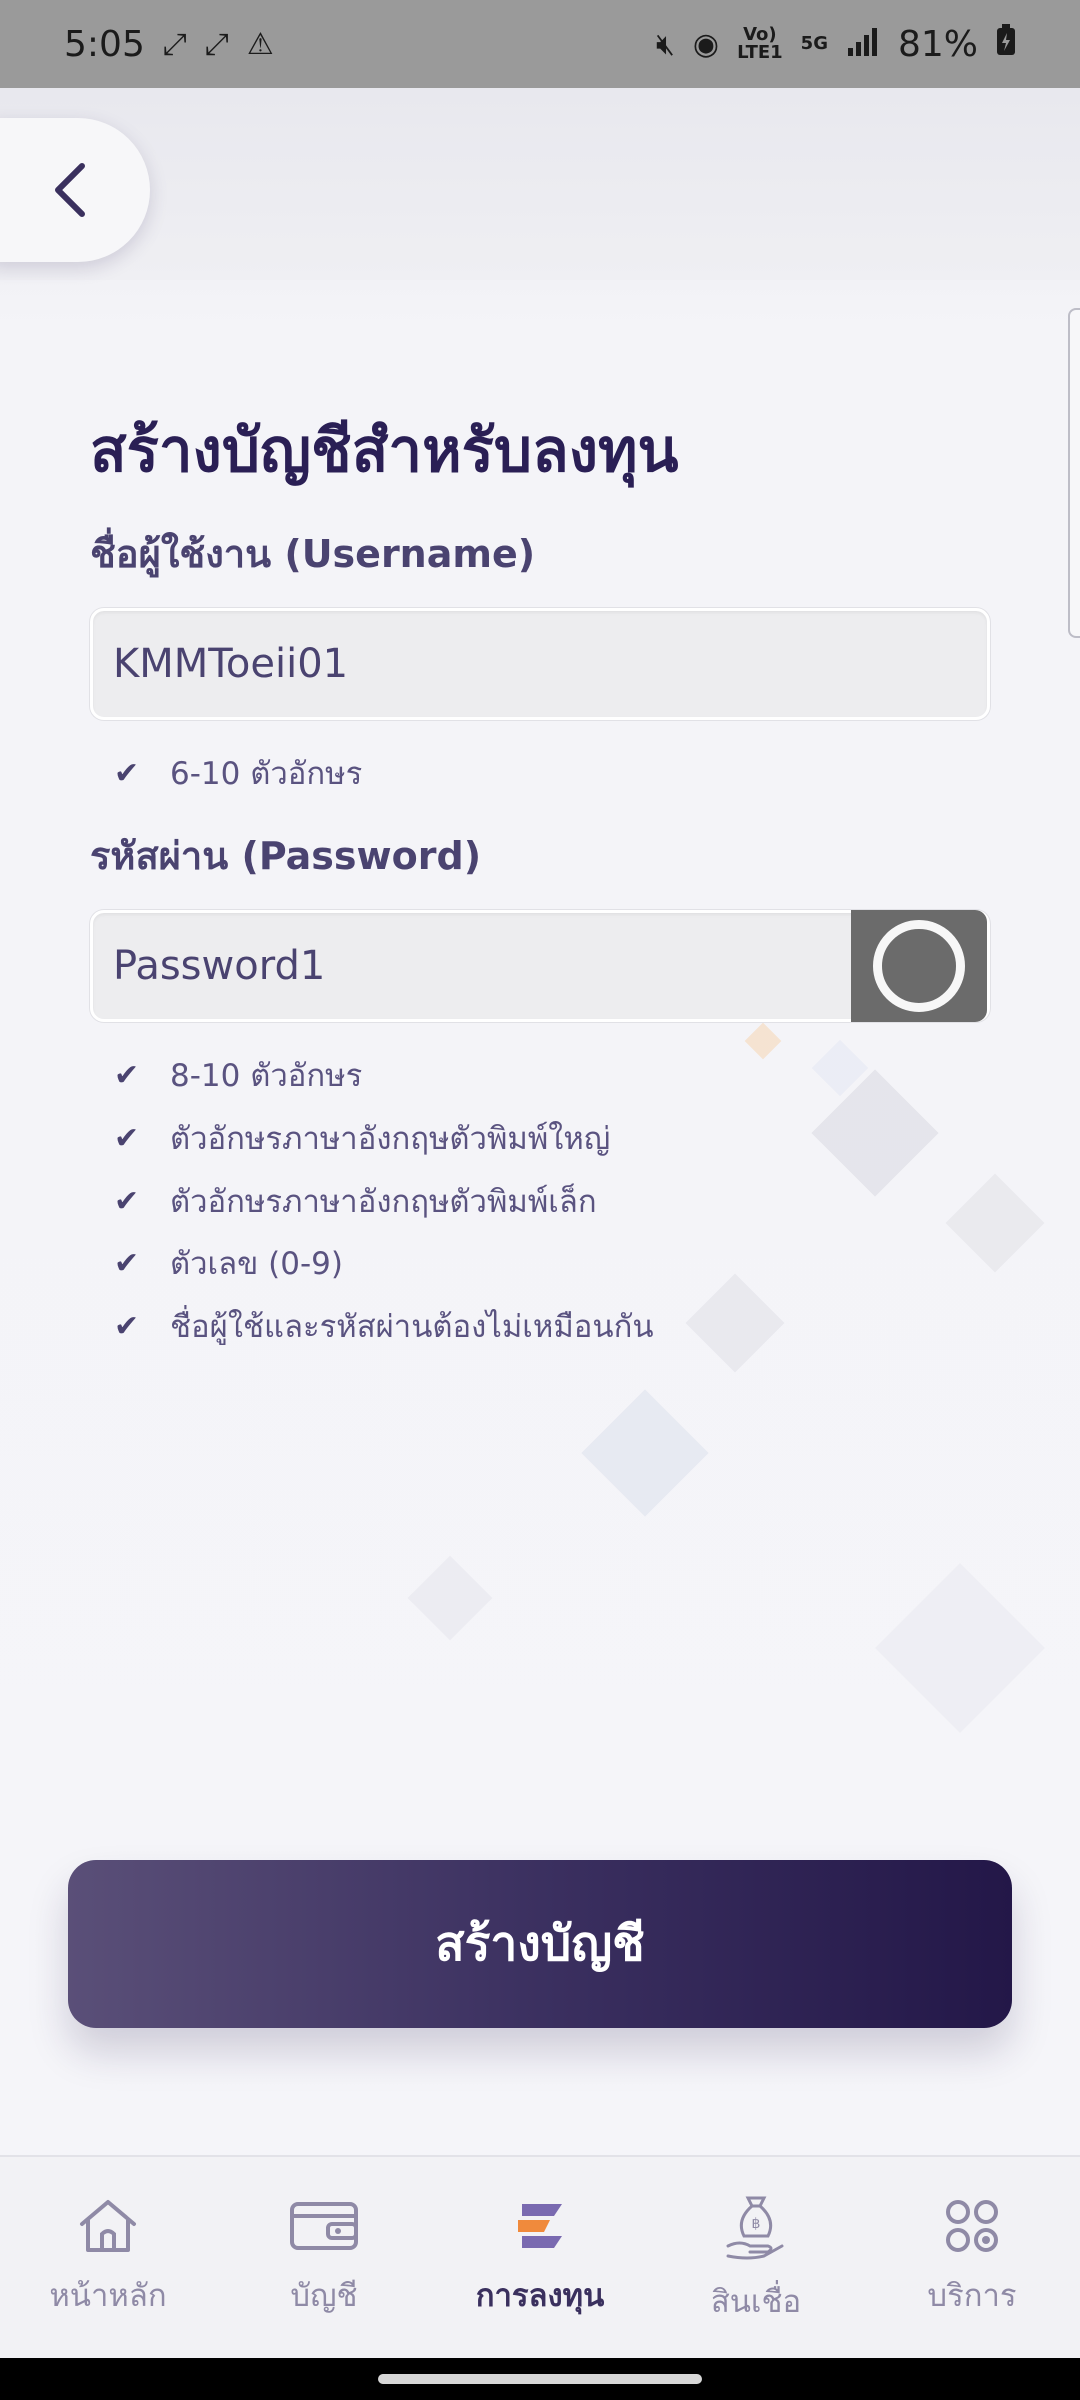  Describe the element at coordinates (384, 1327) in the screenshot. I see `password-rule: ✔ ชื่อผู้ใช้และรหัสผ่านต้องไม่เหมือนกัน` at that location.